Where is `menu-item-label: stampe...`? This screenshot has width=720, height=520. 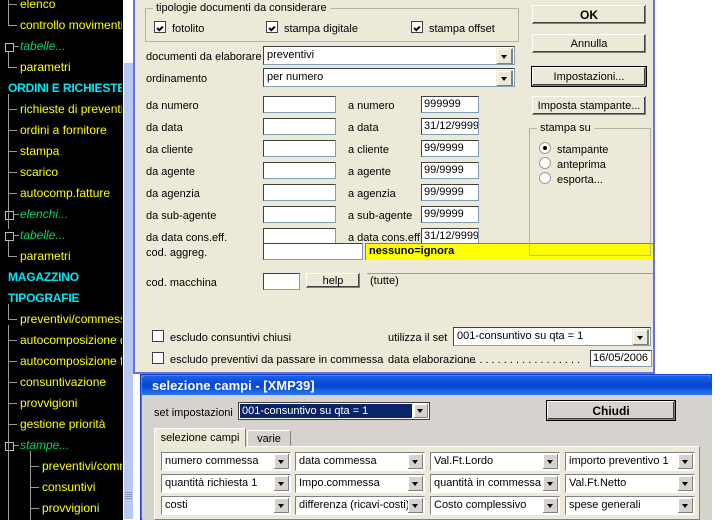
menu-item-label: stampe... is located at coordinates (45, 445).